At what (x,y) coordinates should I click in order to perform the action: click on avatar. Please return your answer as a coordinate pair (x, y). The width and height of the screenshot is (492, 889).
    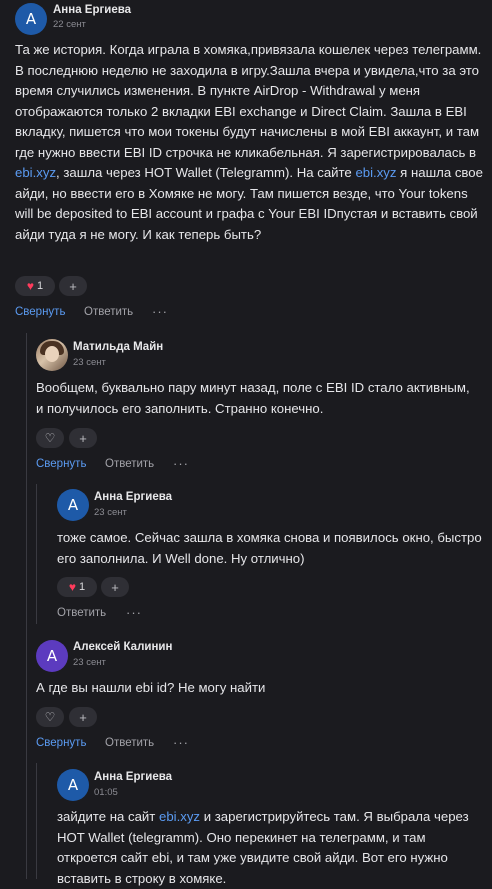
    Looking at the image, I should click on (52, 355).